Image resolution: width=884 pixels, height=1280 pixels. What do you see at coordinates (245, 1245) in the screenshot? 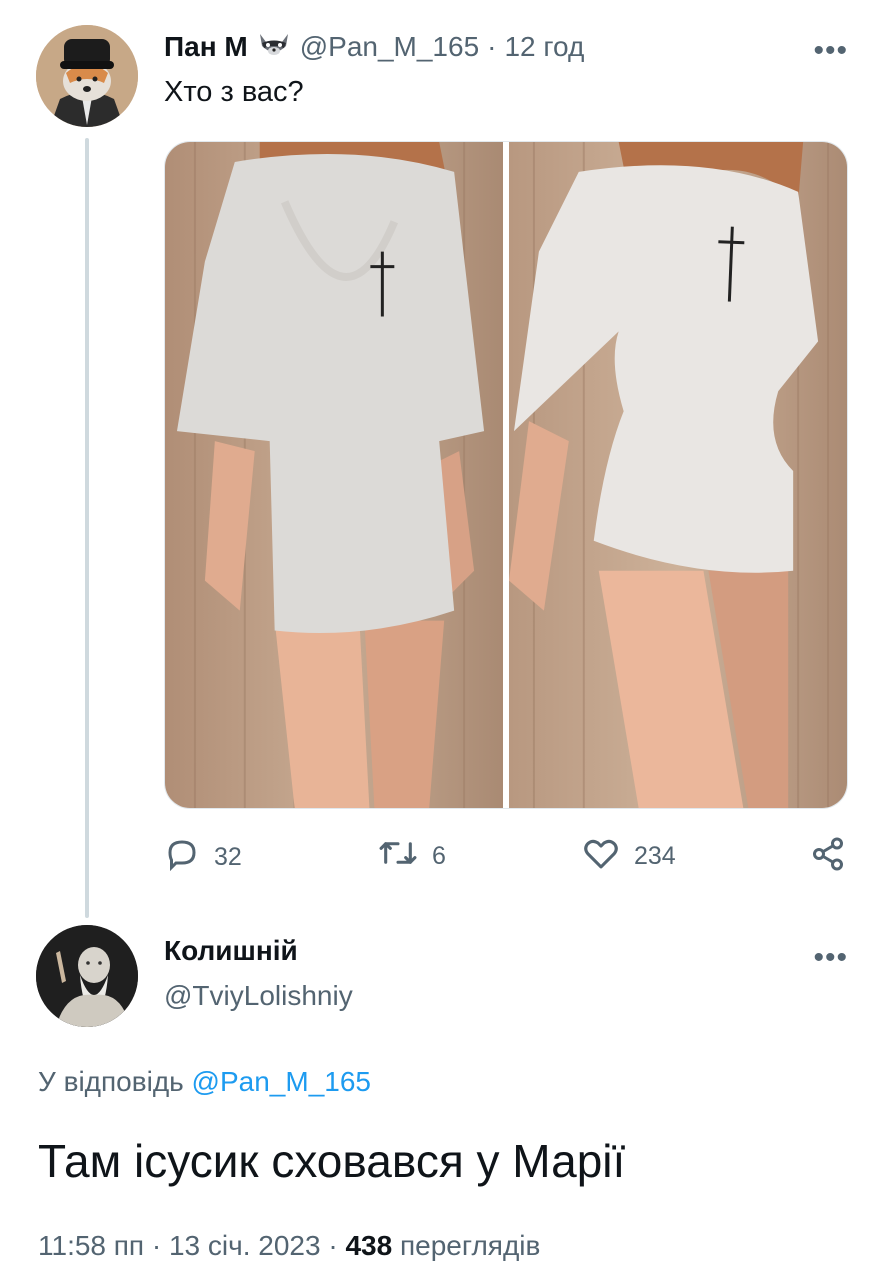
I see `tweet-date: 13 січ. 2023` at bounding box center [245, 1245].